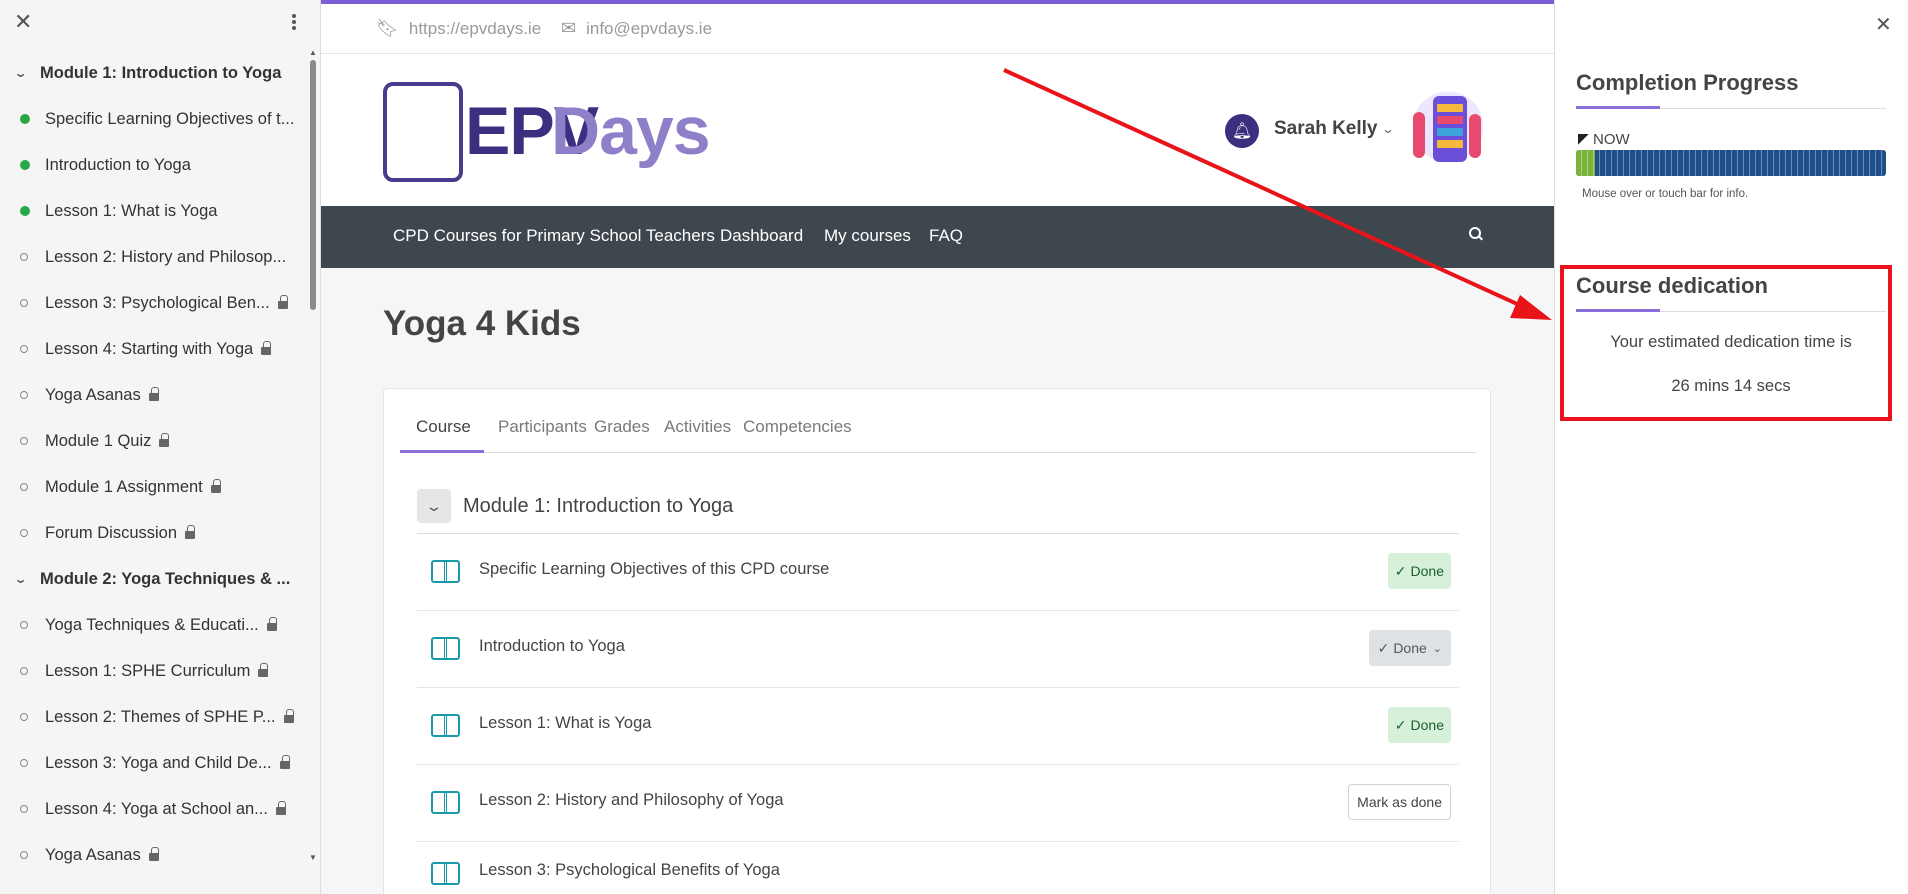 The height and width of the screenshot is (894, 1908). What do you see at coordinates (150, 533) in the screenshot?
I see `drawer-activity-item: Forum Discussion` at bounding box center [150, 533].